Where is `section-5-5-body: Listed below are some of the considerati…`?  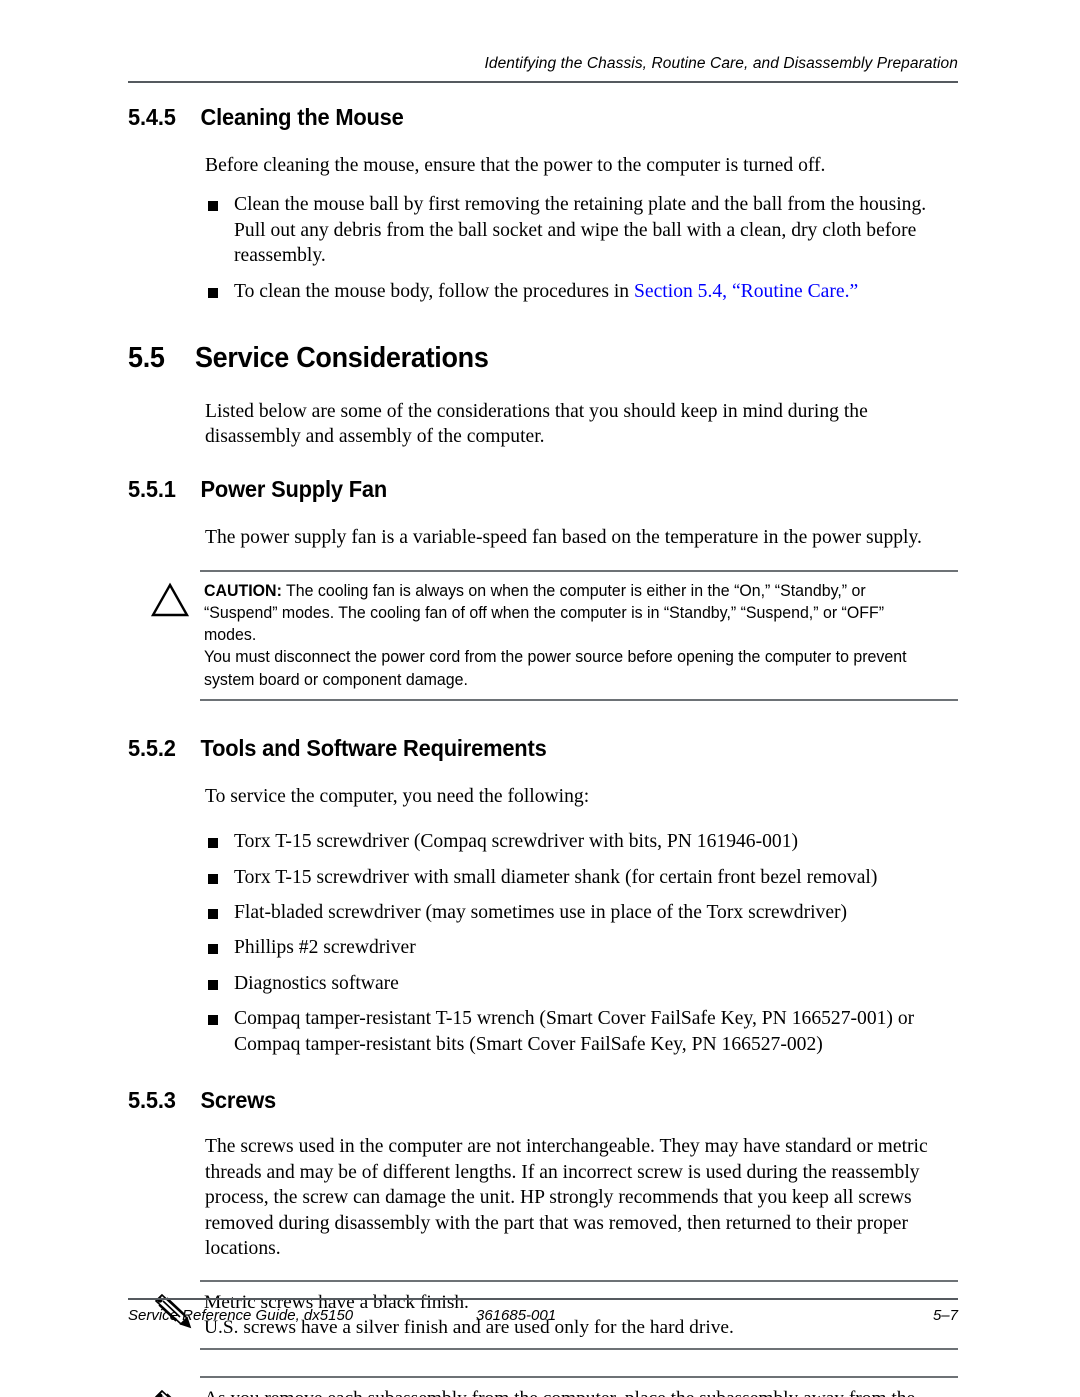 section-5-5-body: Listed below are some of the considerati… is located at coordinates (581, 424).